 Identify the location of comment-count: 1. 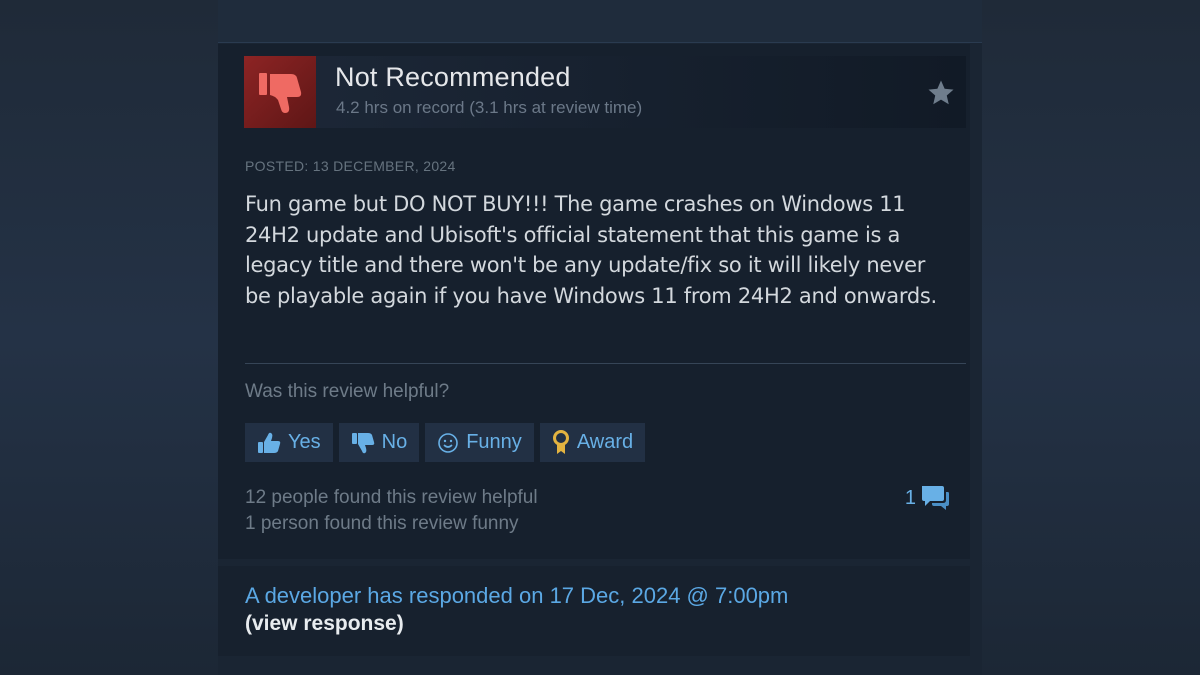
(910, 497).